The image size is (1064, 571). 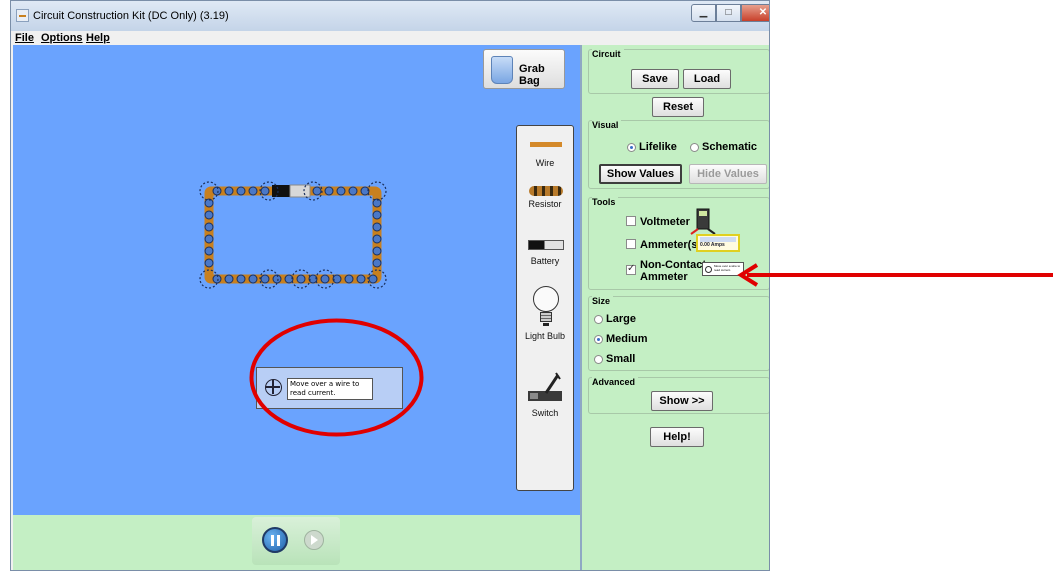 I want to click on medium-radio, so click(x=598, y=339).